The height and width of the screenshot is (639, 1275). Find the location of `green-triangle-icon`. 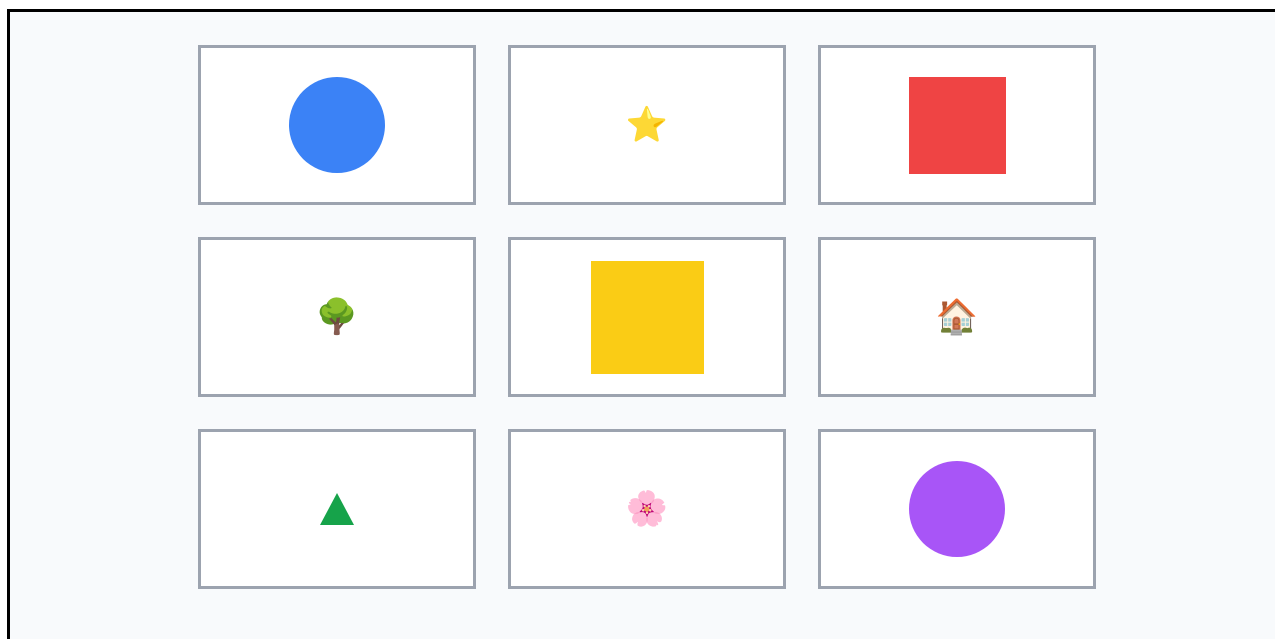

green-triangle-icon is located at coordinates (337, 509).